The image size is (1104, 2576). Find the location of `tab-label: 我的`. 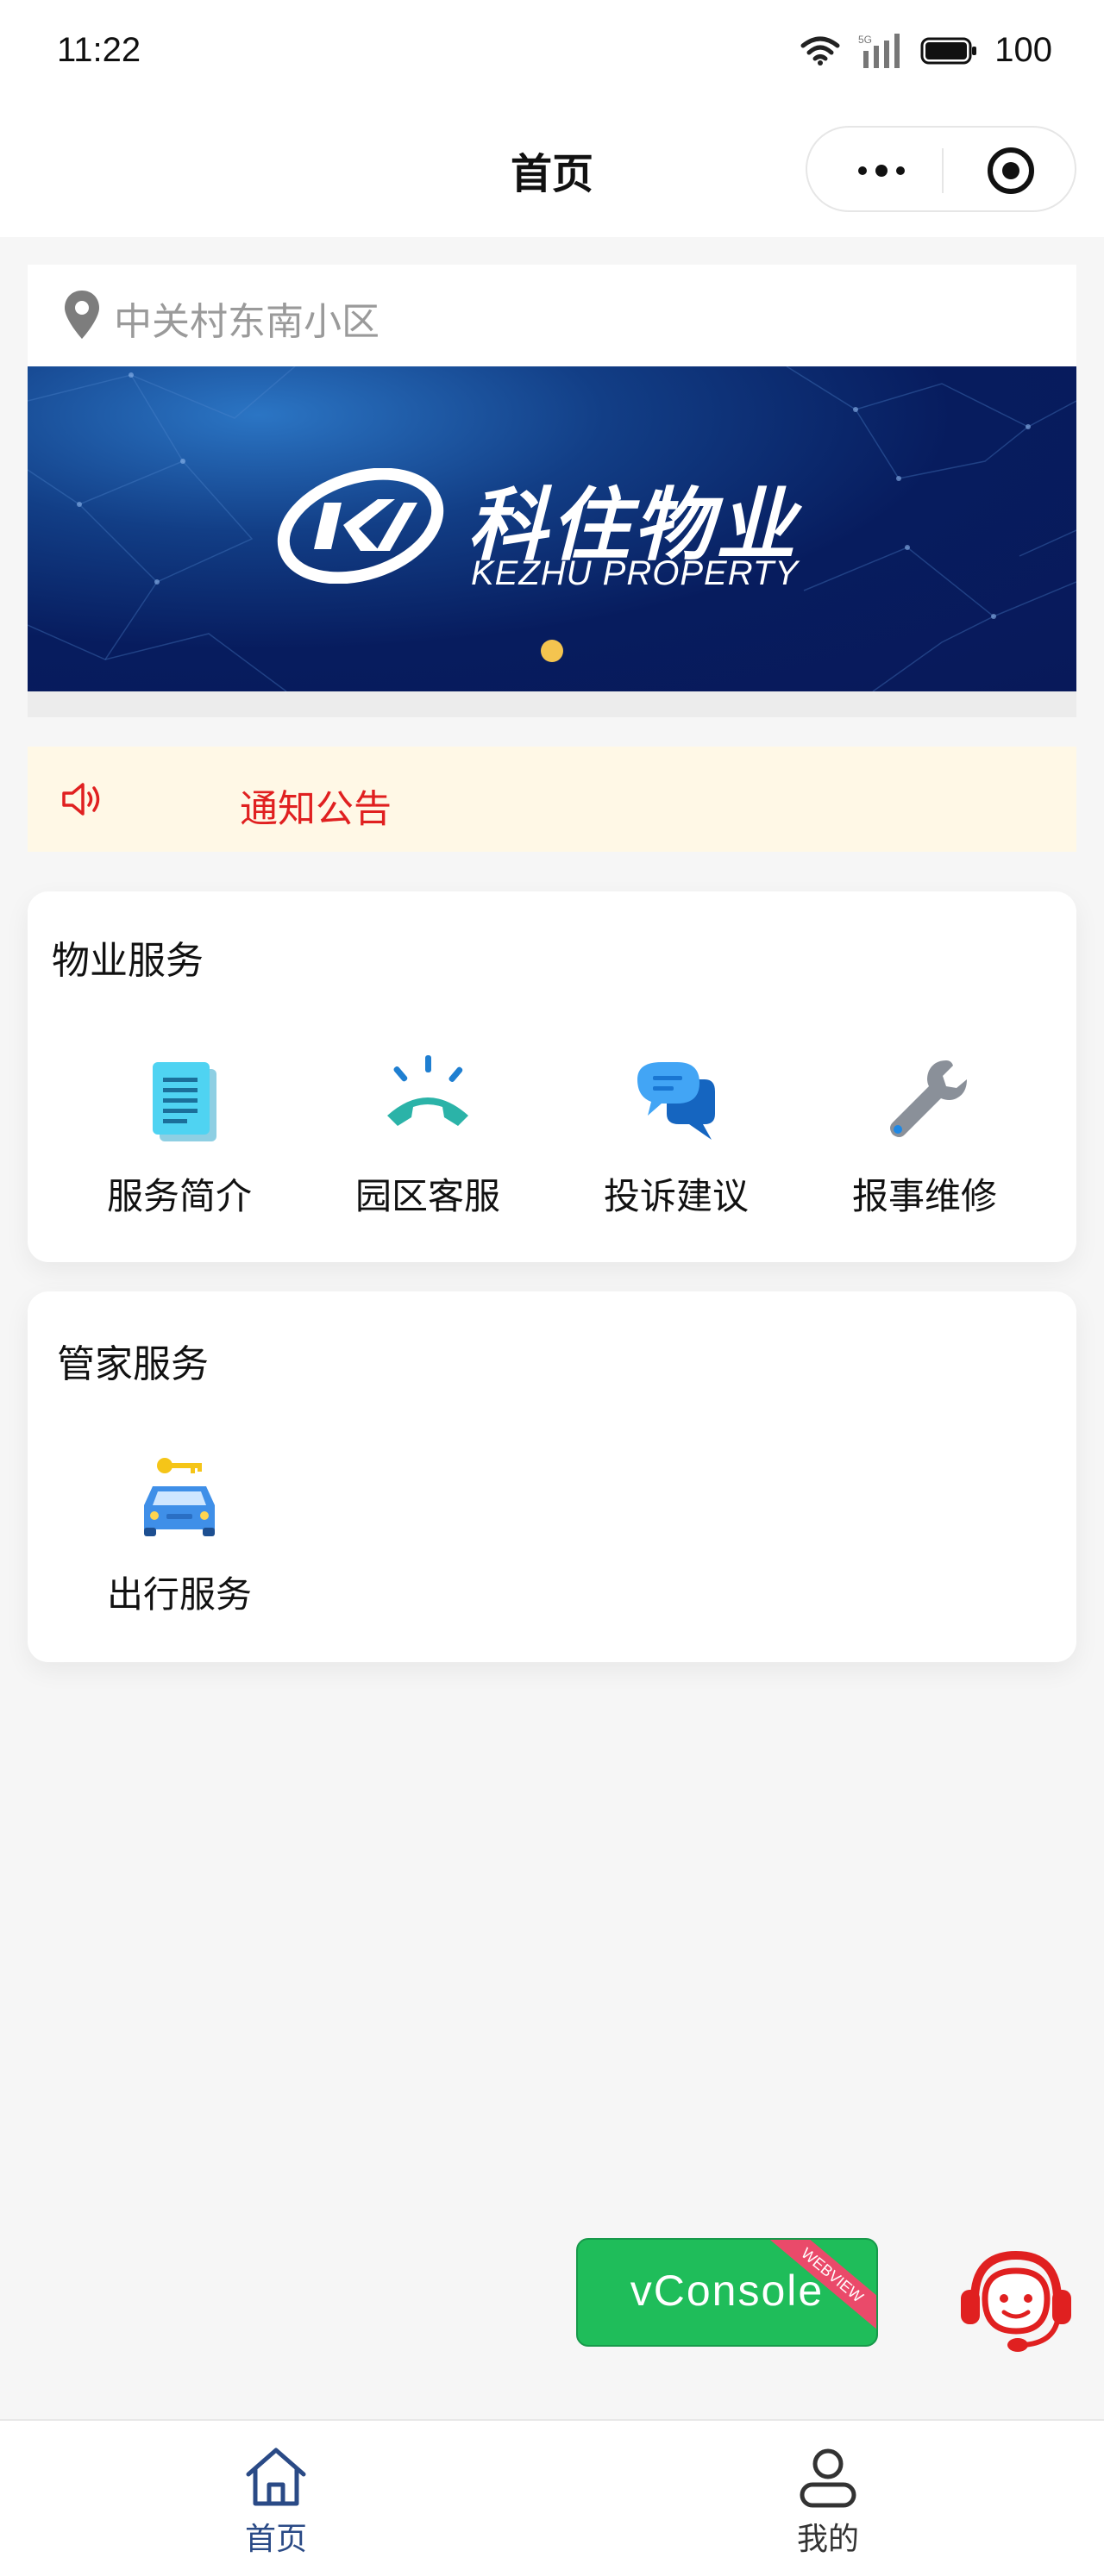

tab-label: 我的 is located at coordinates (828, 2539).